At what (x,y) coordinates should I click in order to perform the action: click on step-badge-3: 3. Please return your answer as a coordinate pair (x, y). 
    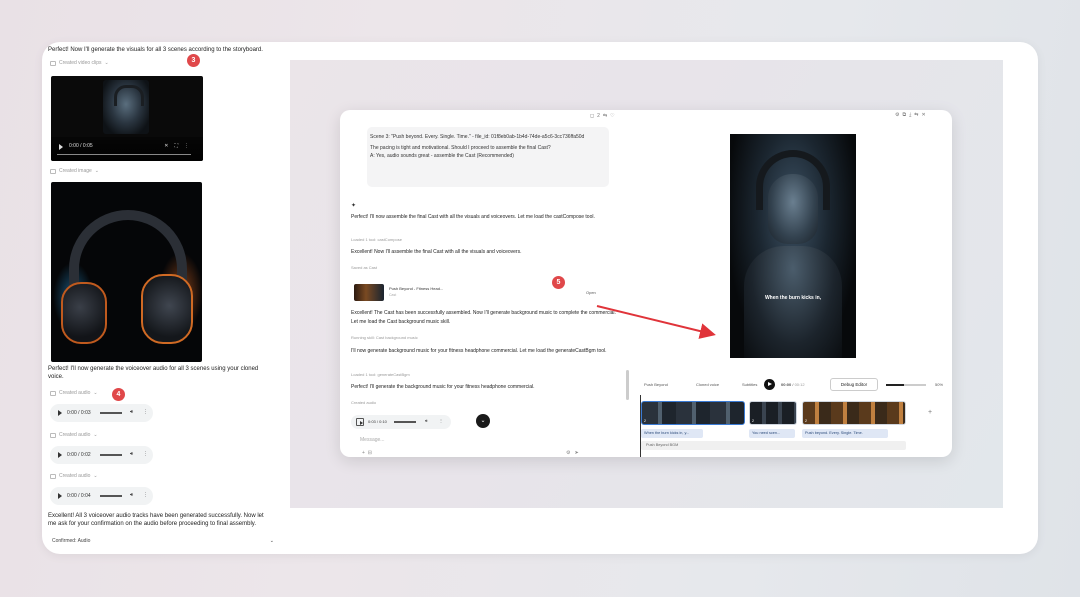
    Looking at the image, I should click on (193, 60).